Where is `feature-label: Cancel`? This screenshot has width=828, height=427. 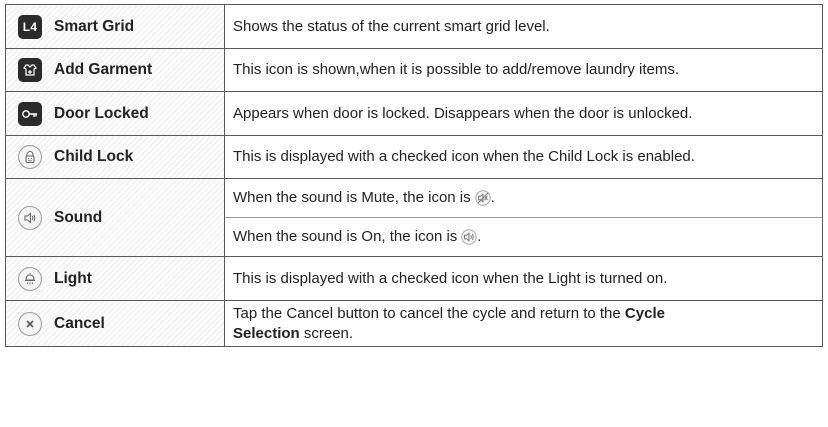
feature-label: Cancel is located at coordinates (79, 323).